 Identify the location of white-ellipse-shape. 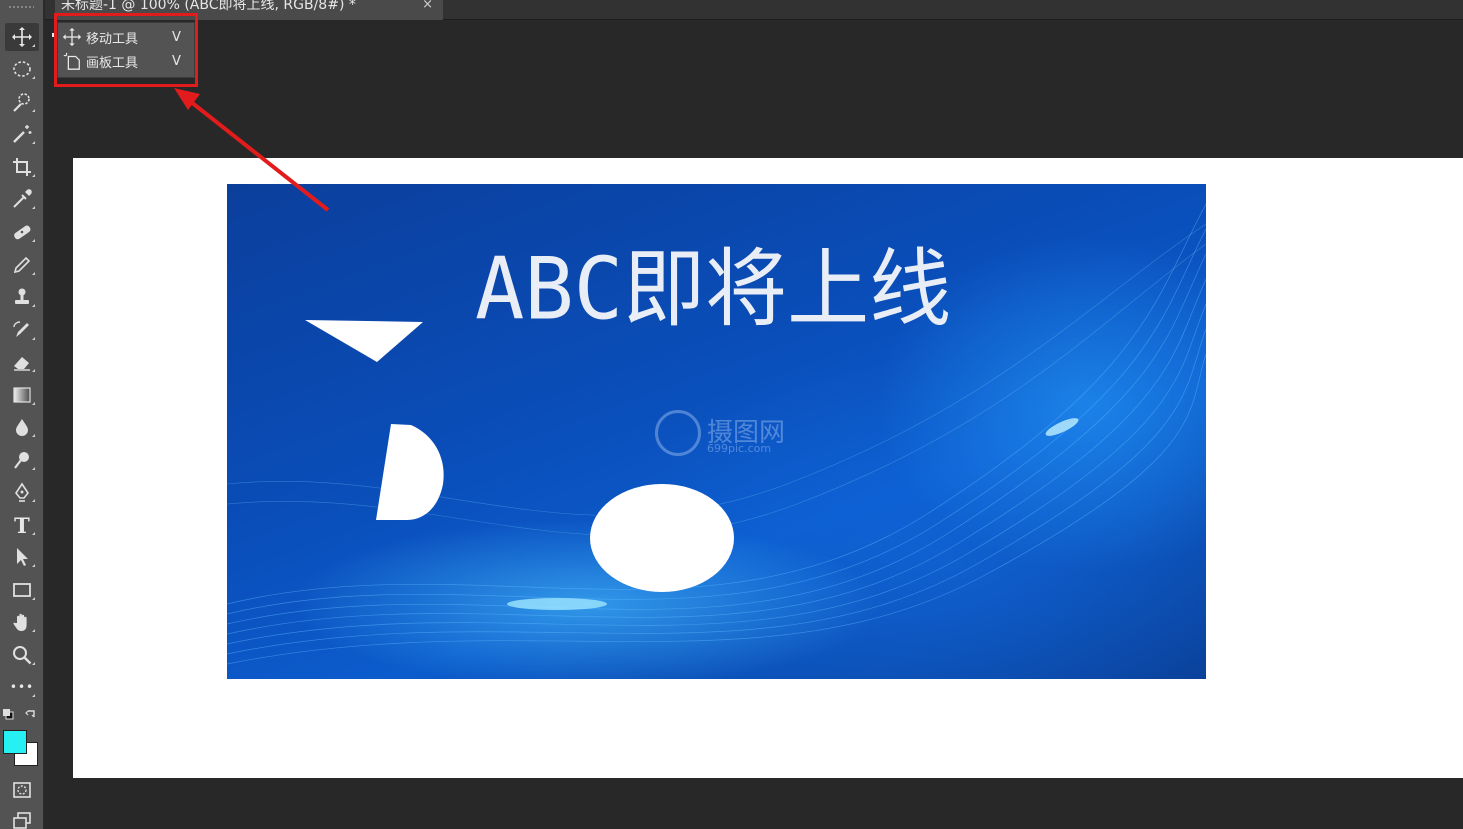
(662, 538).